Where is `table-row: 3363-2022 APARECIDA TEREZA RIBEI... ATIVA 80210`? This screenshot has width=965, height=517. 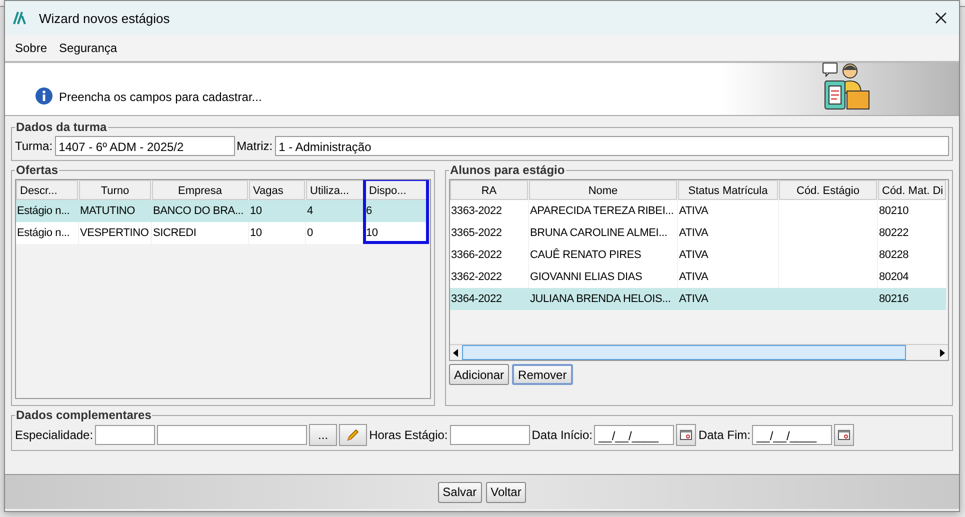 table-row: 3363-2022 APARECIDA TEREZA RIBEI... ATIVA 80210 is located at coordinates (698, 211).